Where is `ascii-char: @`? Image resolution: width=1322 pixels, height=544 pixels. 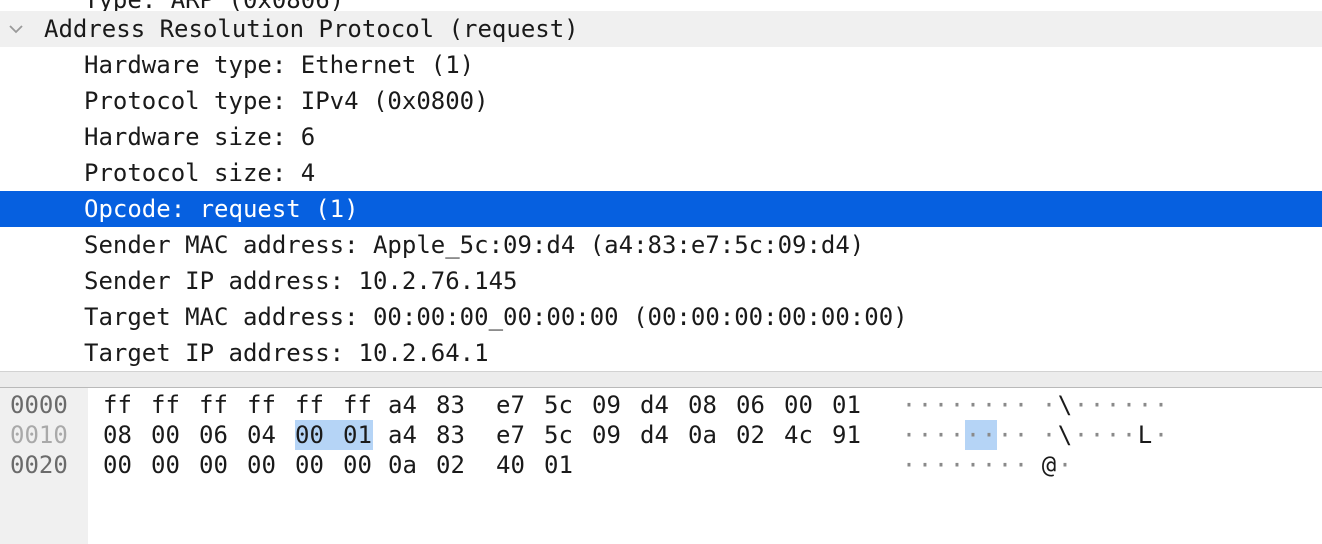 ascii-char: @ is located at coordinates (1049, 465).